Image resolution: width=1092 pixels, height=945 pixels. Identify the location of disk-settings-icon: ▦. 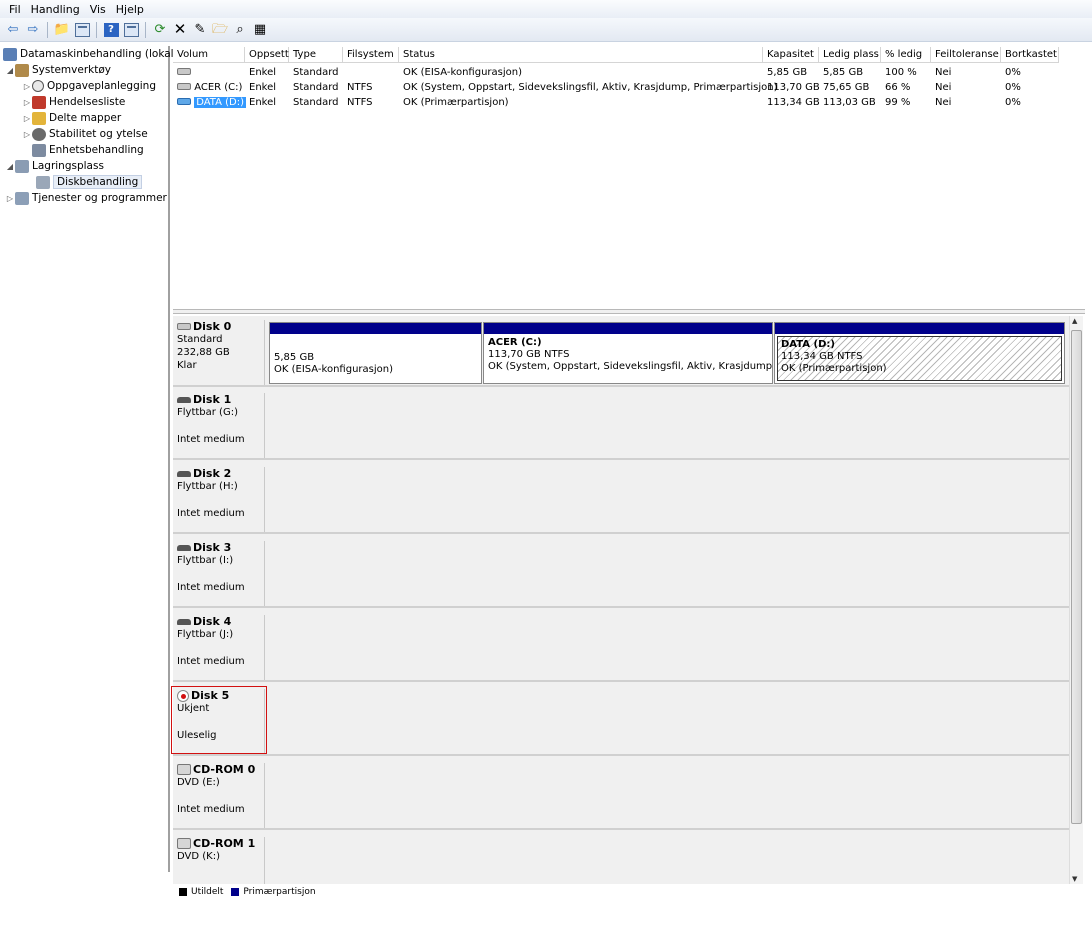
(260, 30).